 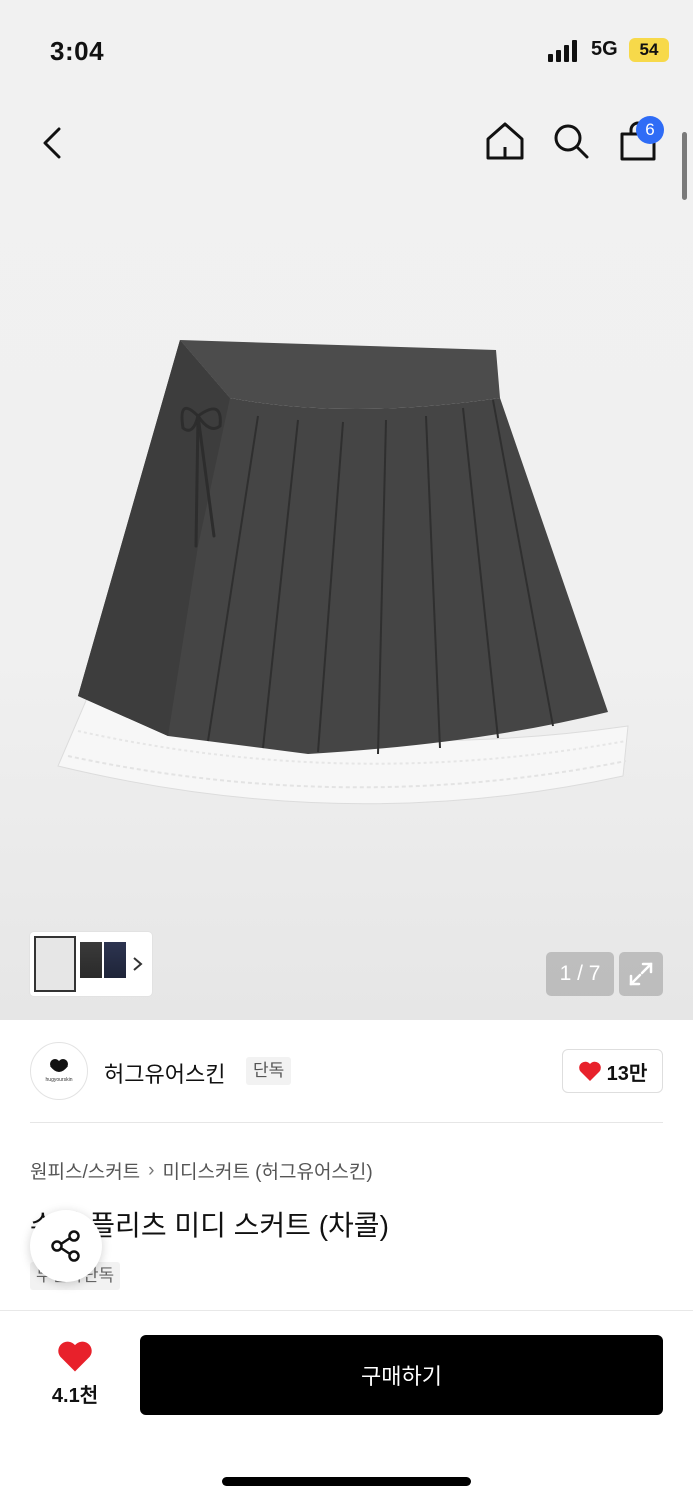 I want to click on status-time: 3:04, so click(x=77, y=51).